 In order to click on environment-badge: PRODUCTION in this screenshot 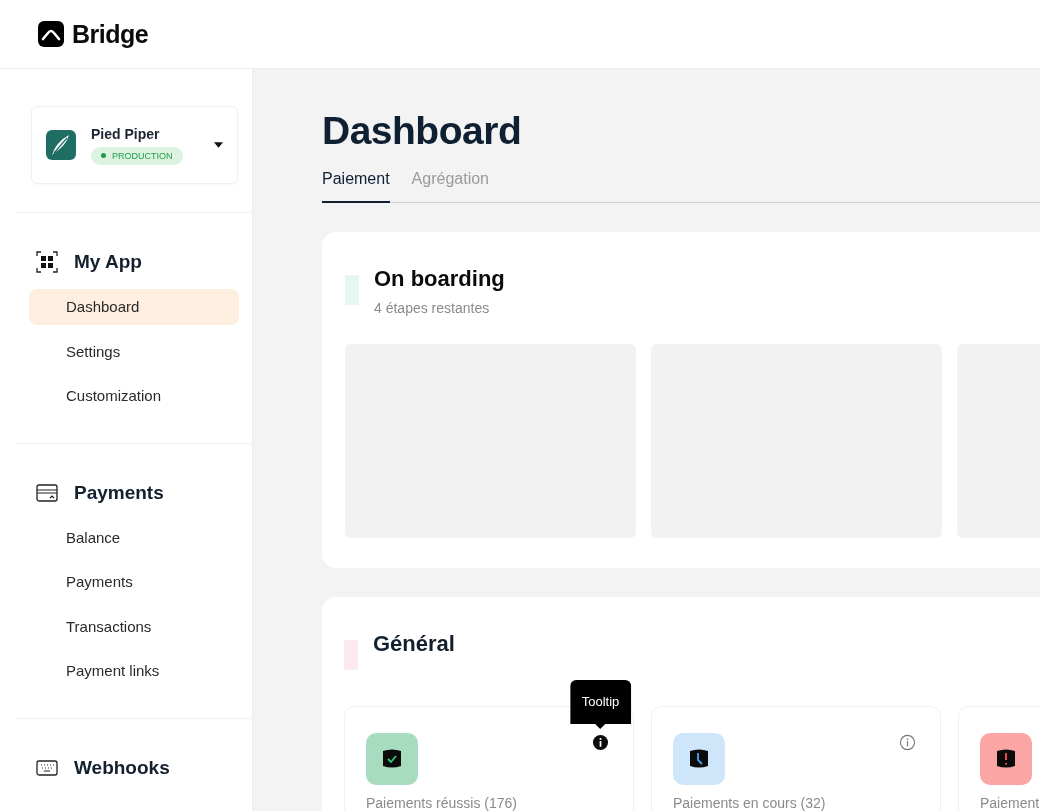, I will do `click(137, 155)`.